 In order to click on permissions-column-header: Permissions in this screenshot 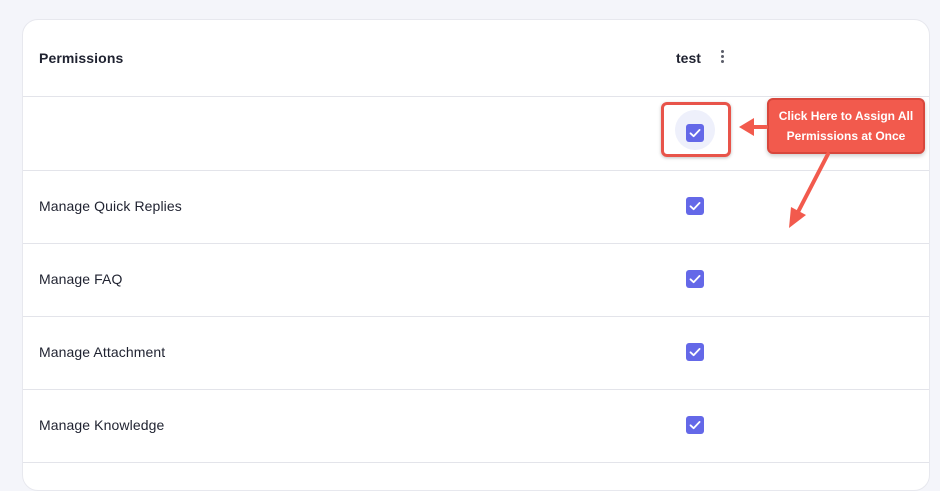, I will do `click(81, 58)`.